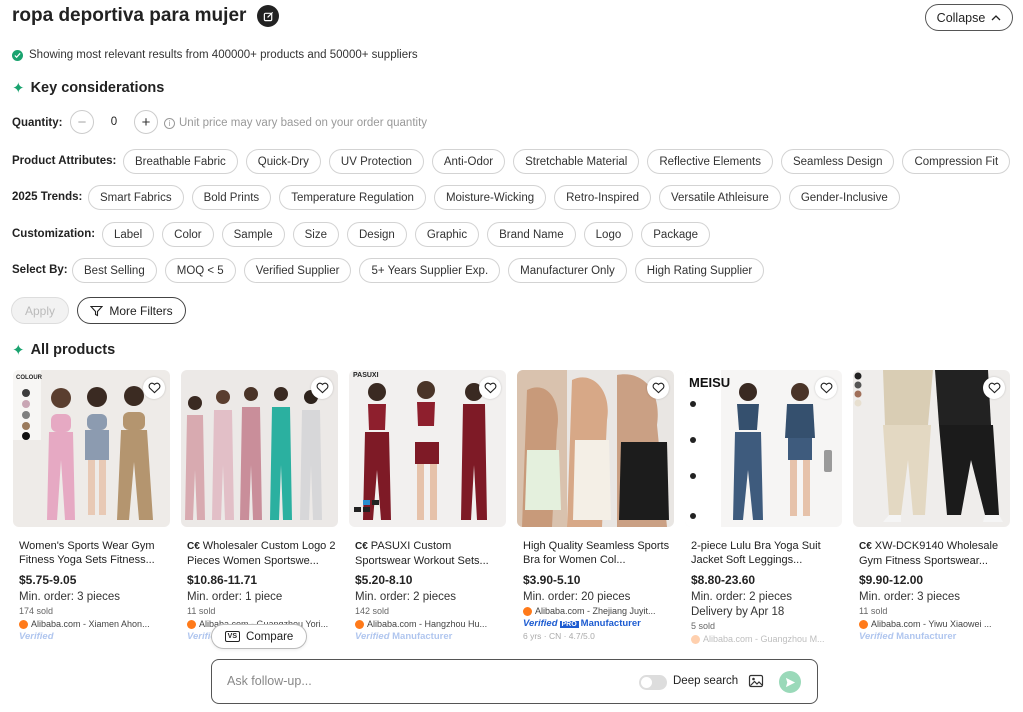 This screenshot has height=712, width=1023. What do you see at coordinates (447, 234) in the screenshot?
I see `chip-customization: Graphic` at bounding box center [447, 234].